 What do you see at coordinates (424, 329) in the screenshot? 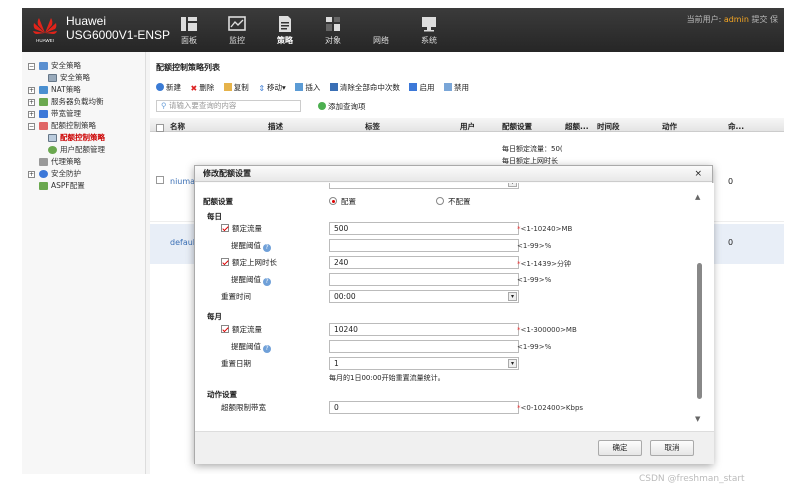
I see `monthly-traffic-input: 10240` at bounding box center [424, 329].